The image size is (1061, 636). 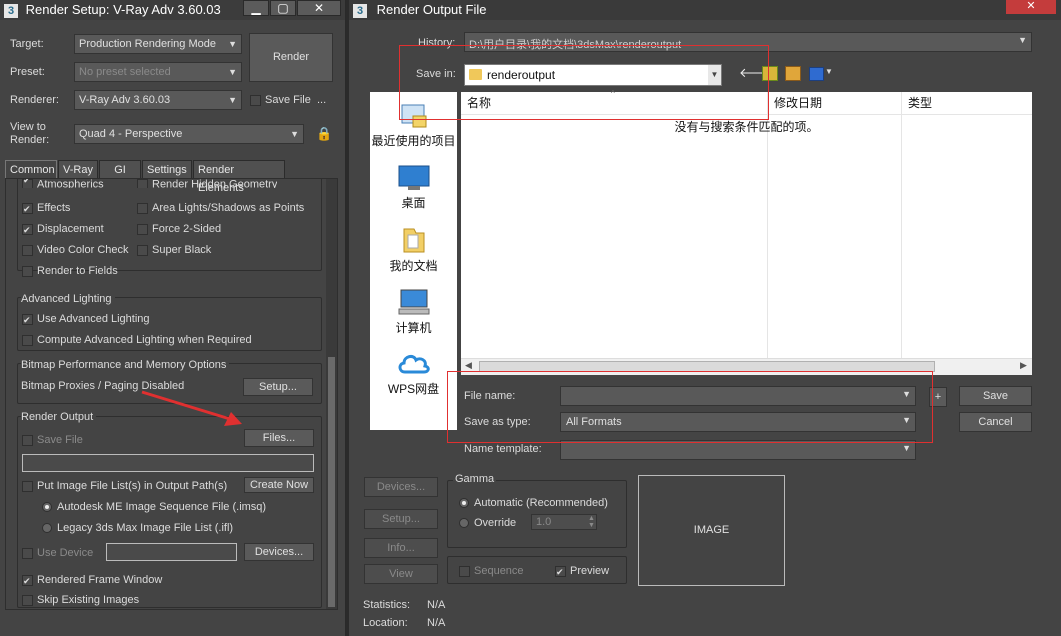 What do you see at coordinates (591, 522) in the screenshot?
I see `spinner-arrows-icon: ▲ ▼` at bounding box center [591, 522].